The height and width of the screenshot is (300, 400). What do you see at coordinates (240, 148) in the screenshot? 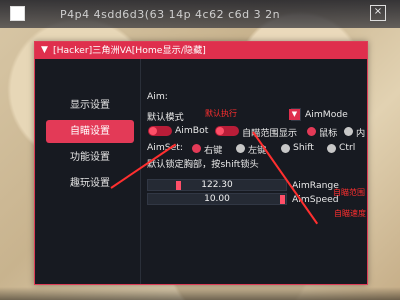
I see `left-key-radio` at bounding box center [240, 148].